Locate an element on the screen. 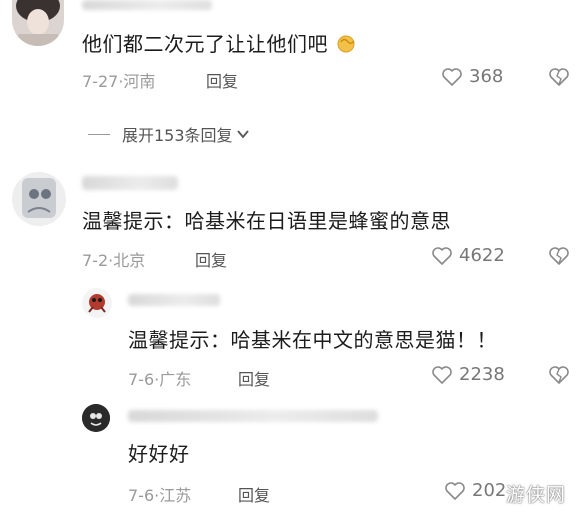 This screenshot has width=584, height=518. like-count: 202 is located at coordinates (489, 490).